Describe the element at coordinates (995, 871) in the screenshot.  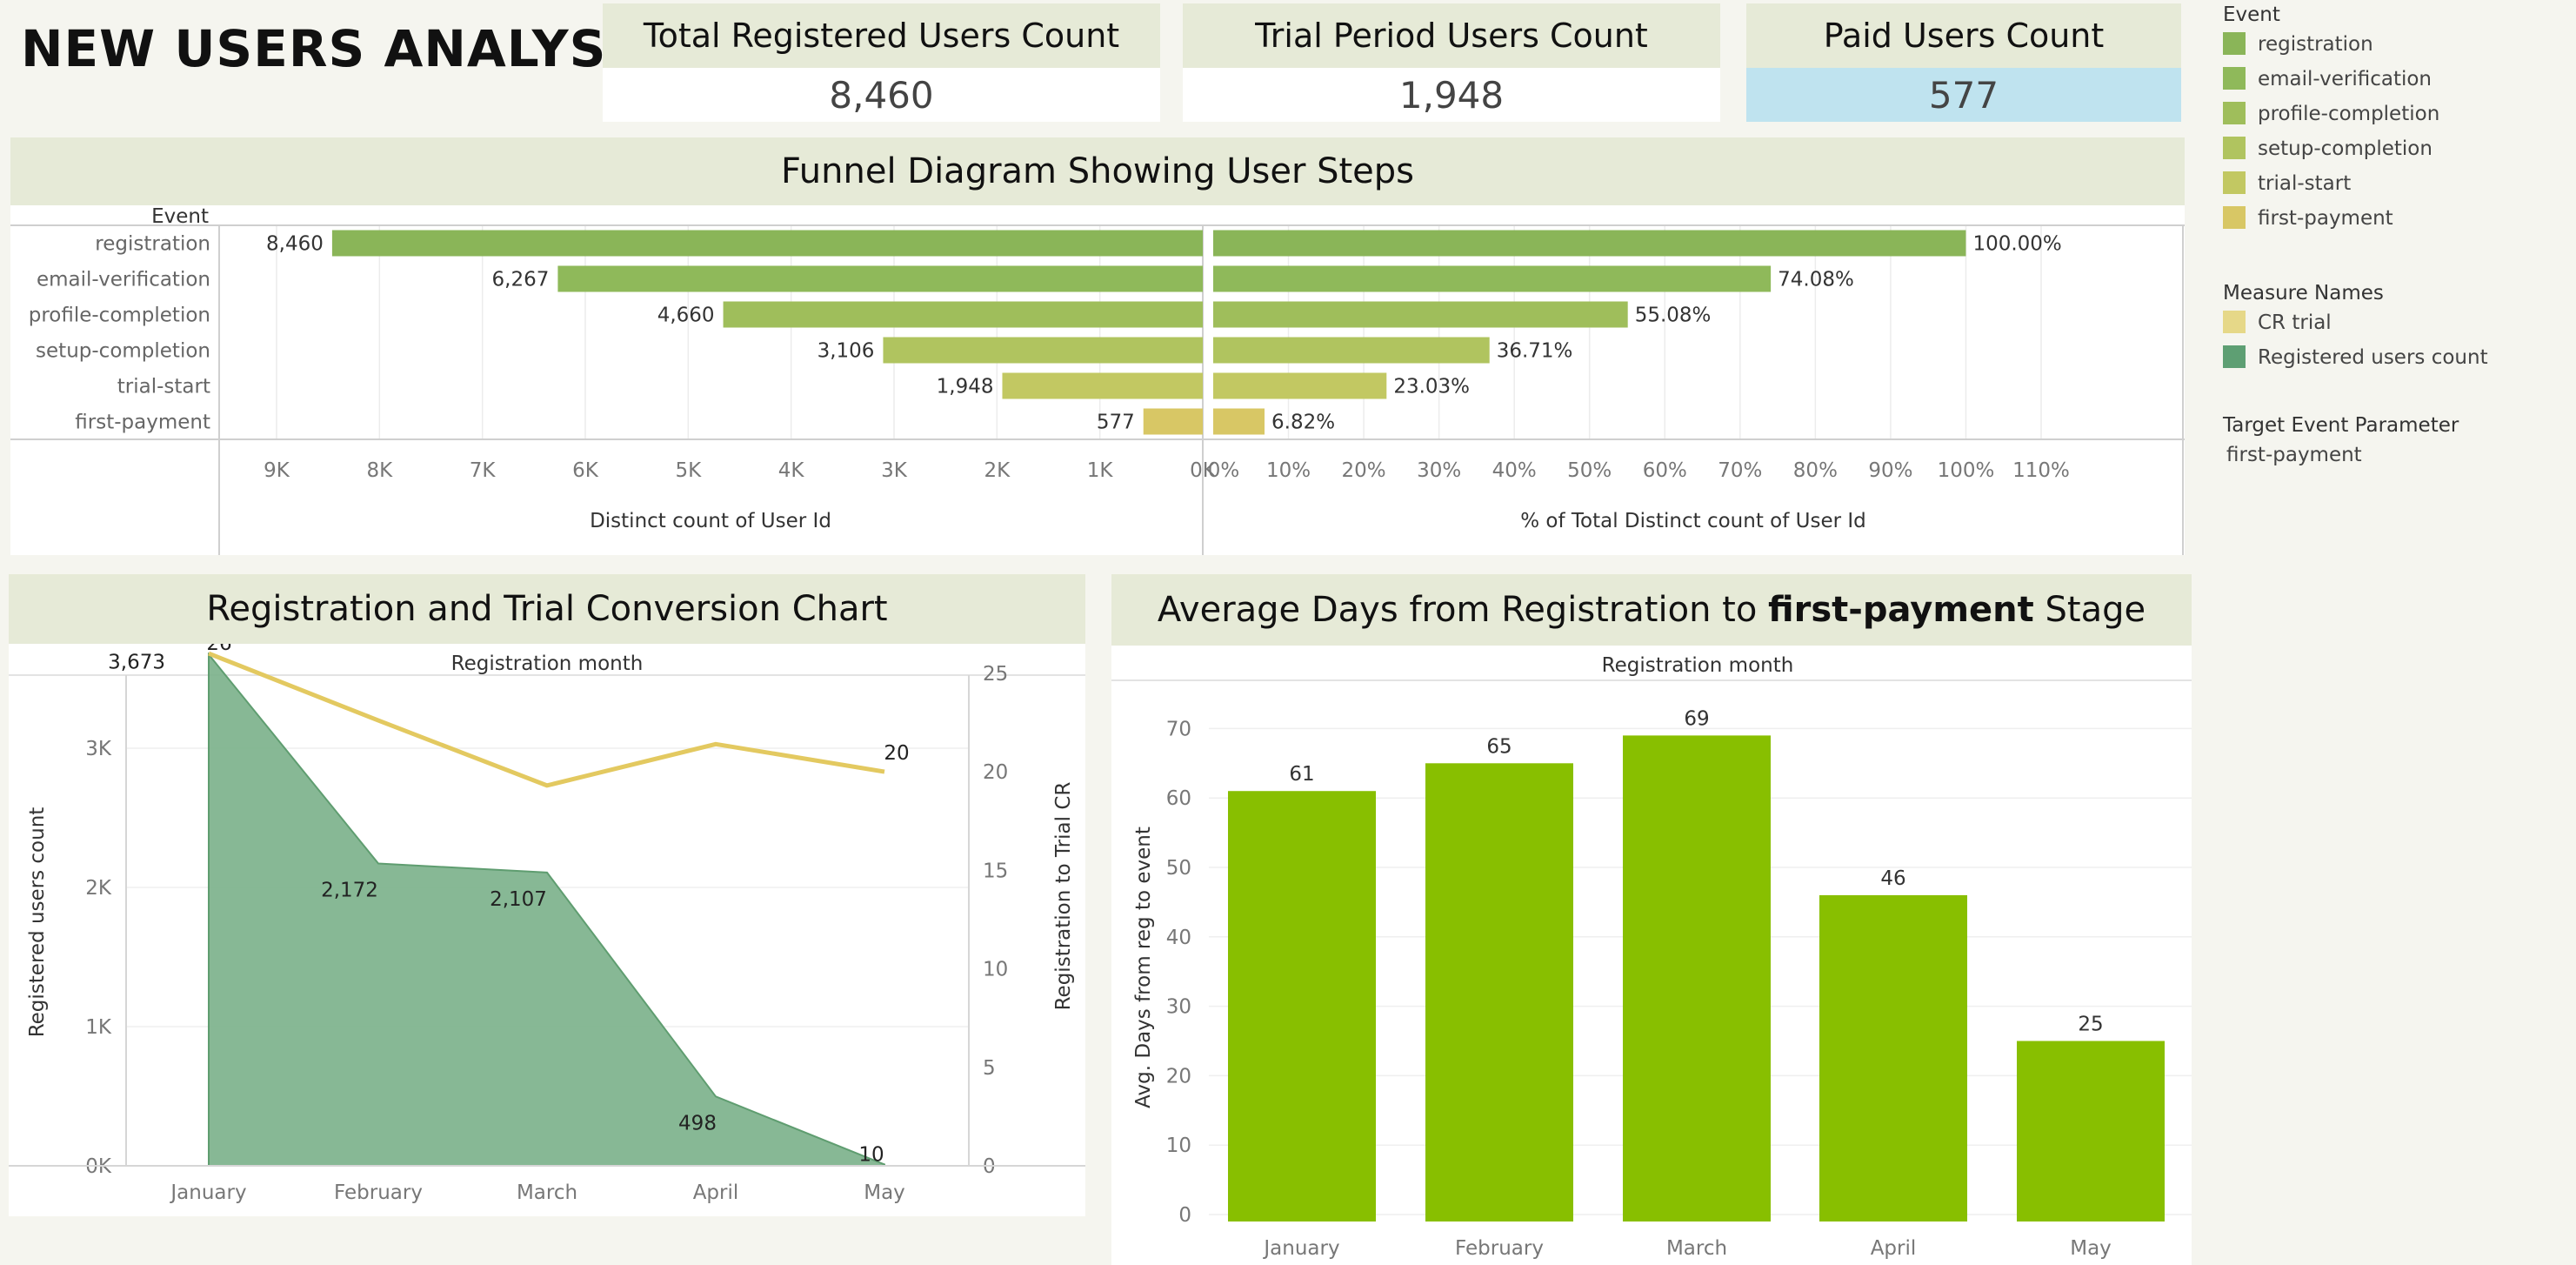
I see `conversion-tick-right: 15` at that location.